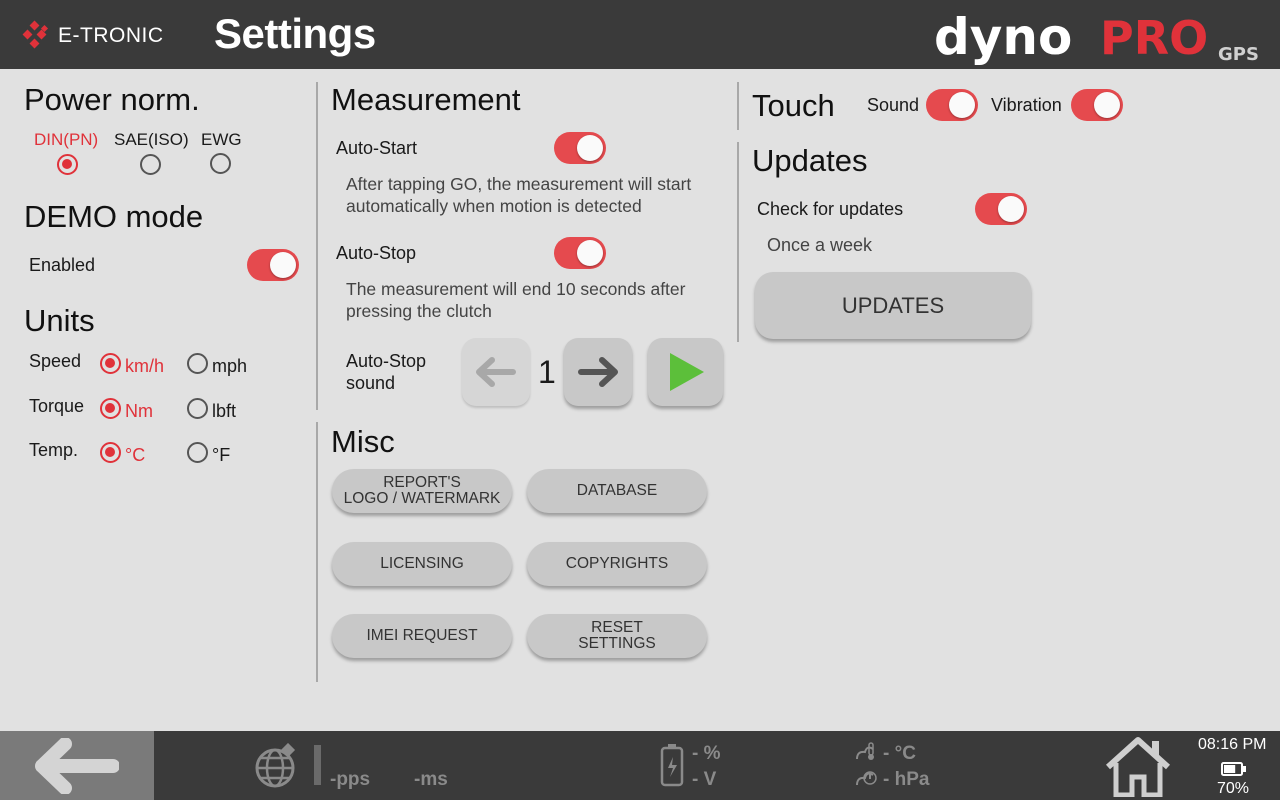 The width and height of the screenshot is (1280, 800). Describe the element at coordinates (422, 636) in the screenshot. I see `imei-request-button: IMEI REQUEST` at that location.